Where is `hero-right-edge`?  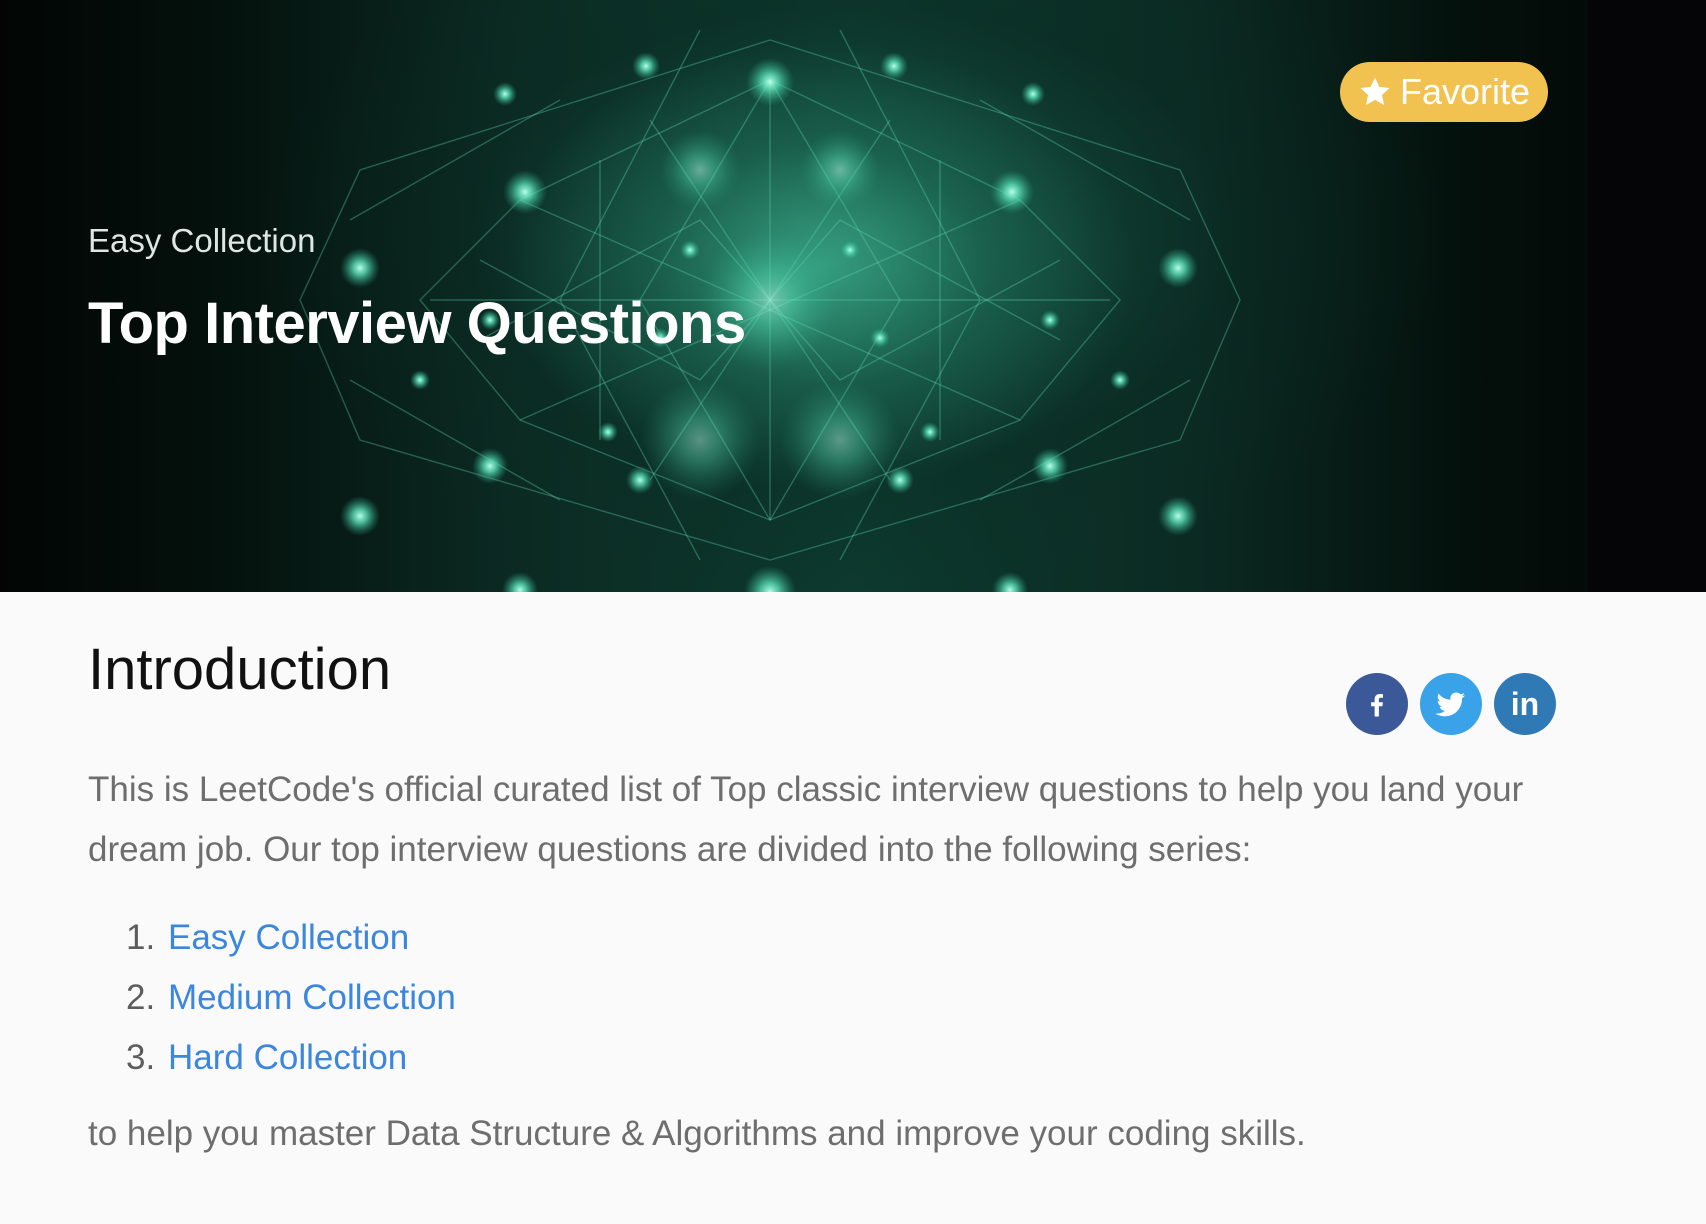 hero-right-edge is located at coordinates (1647, 296).